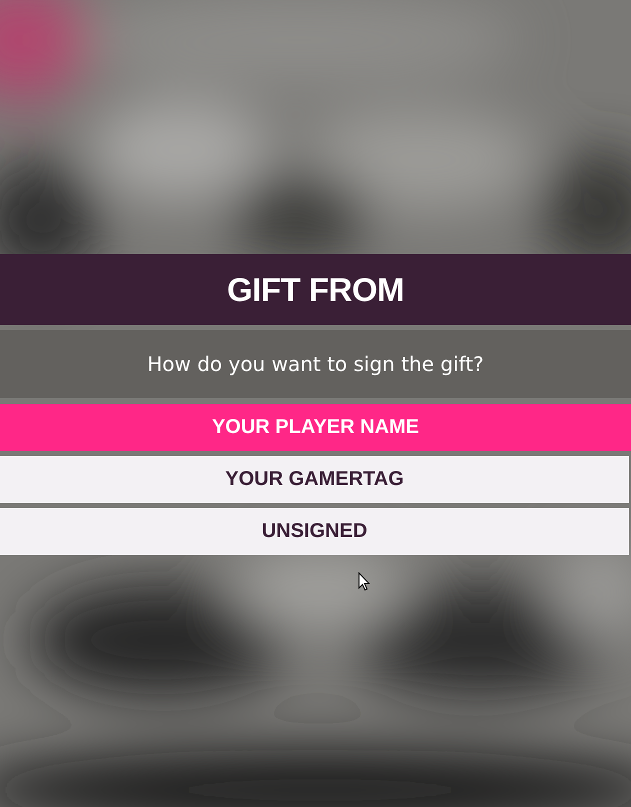 The image size is (631, 807). What do you see at coordinates (314, 479) in the screenshot?
I see `option-button: YOUR GAMERTAG` at bounding box center [314, 479].